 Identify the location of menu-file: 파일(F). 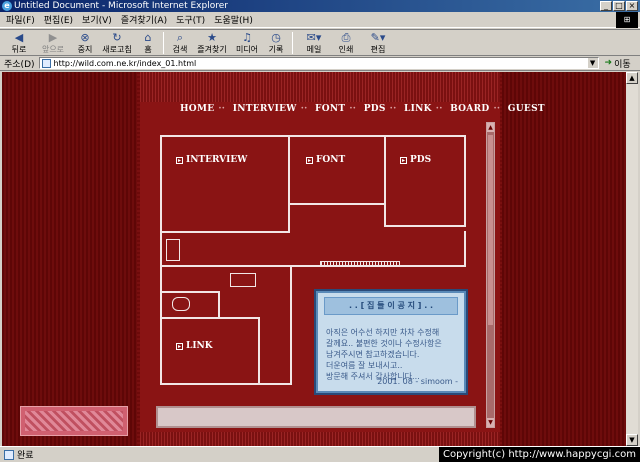
(20, 19).